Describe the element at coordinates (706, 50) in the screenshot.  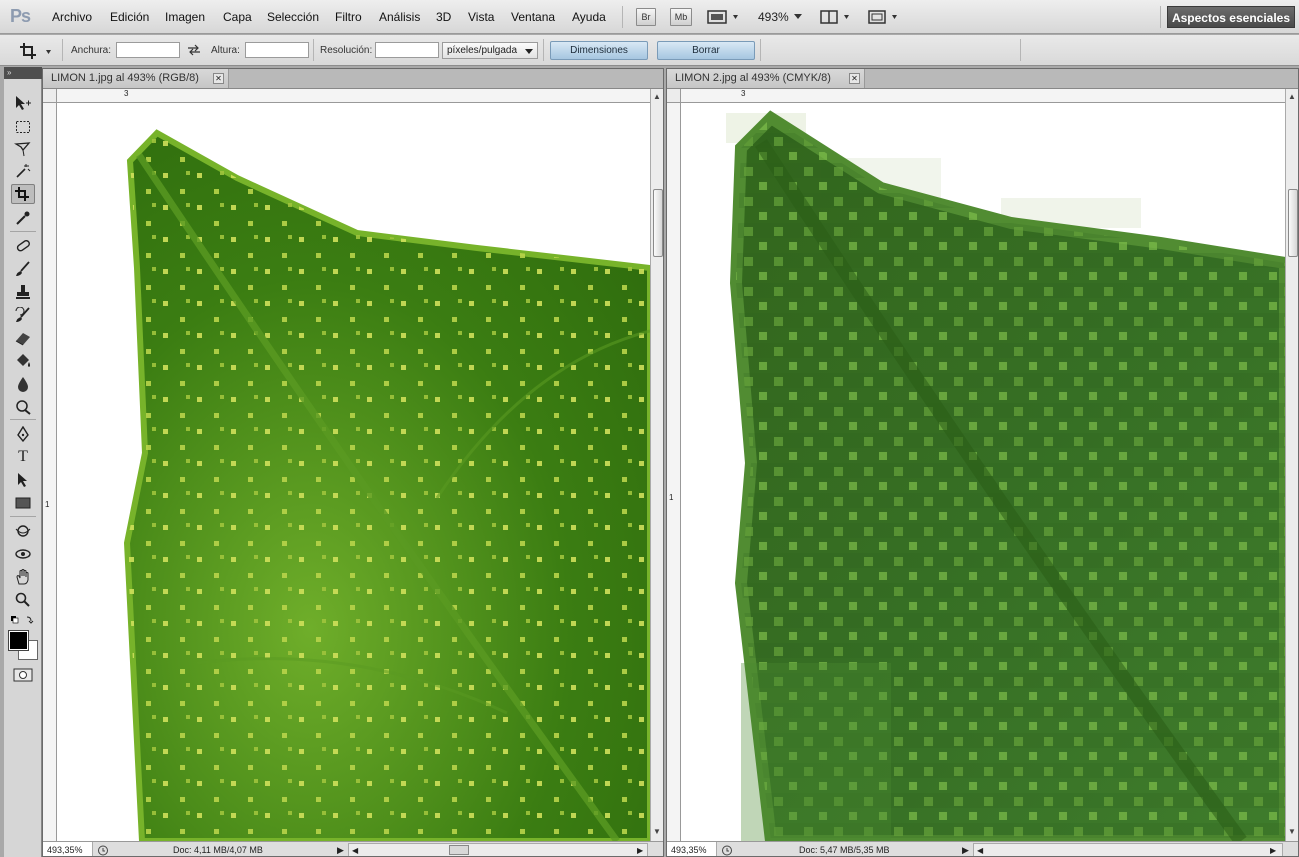
I see `clear-button: Borrar` at that location.